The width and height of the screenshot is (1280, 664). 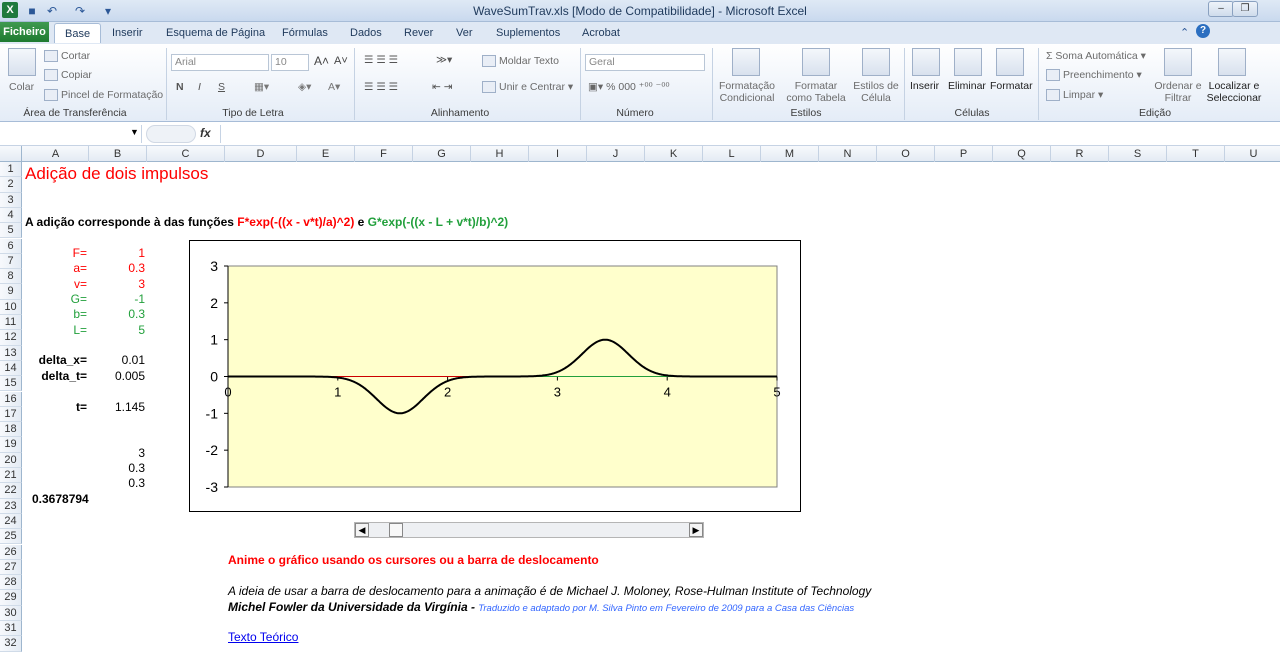 I want to click on insert-cells-button: Inserir, so click(x=924, y=86).